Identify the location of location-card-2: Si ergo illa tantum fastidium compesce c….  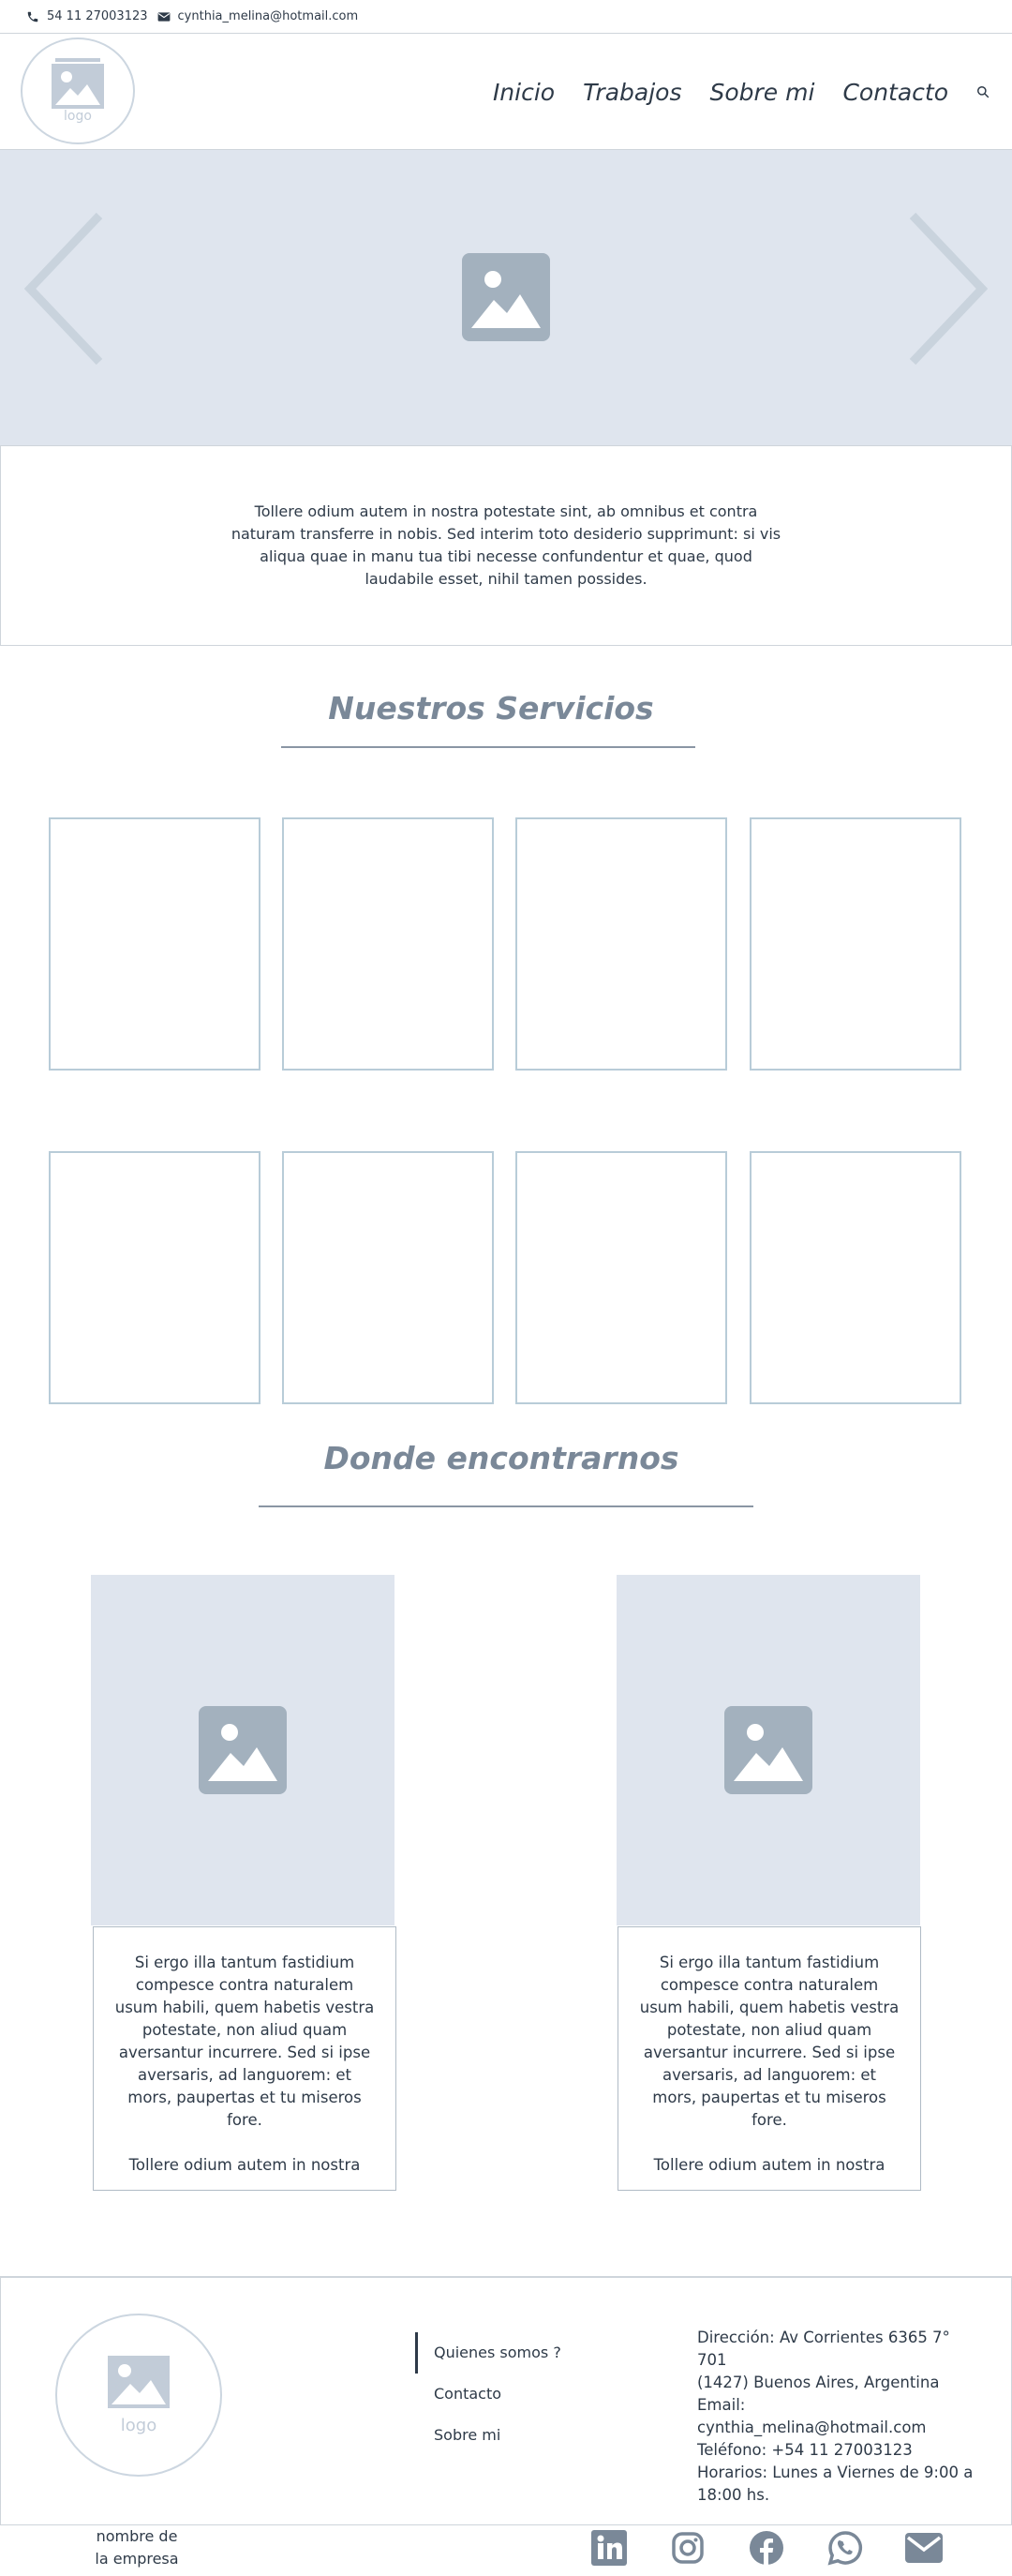
(769, 2058).